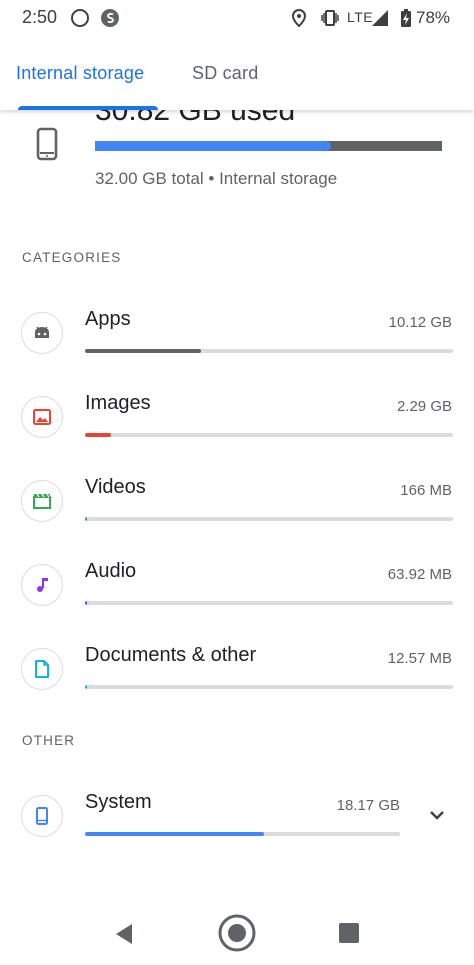  Describe the element at coordinates (118, 403) in the screenshot. I see `category-name: Images` at that location.